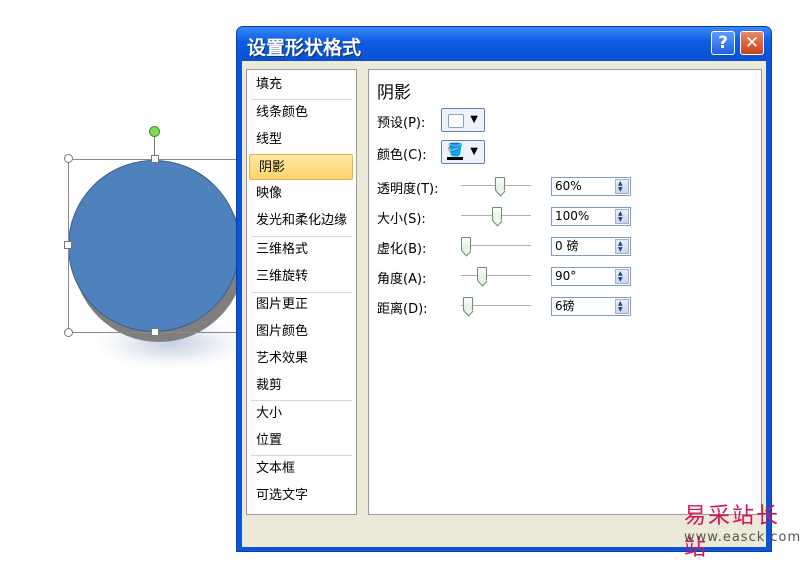  I want to click on transparency-slider-thumb, so click(500, 184).